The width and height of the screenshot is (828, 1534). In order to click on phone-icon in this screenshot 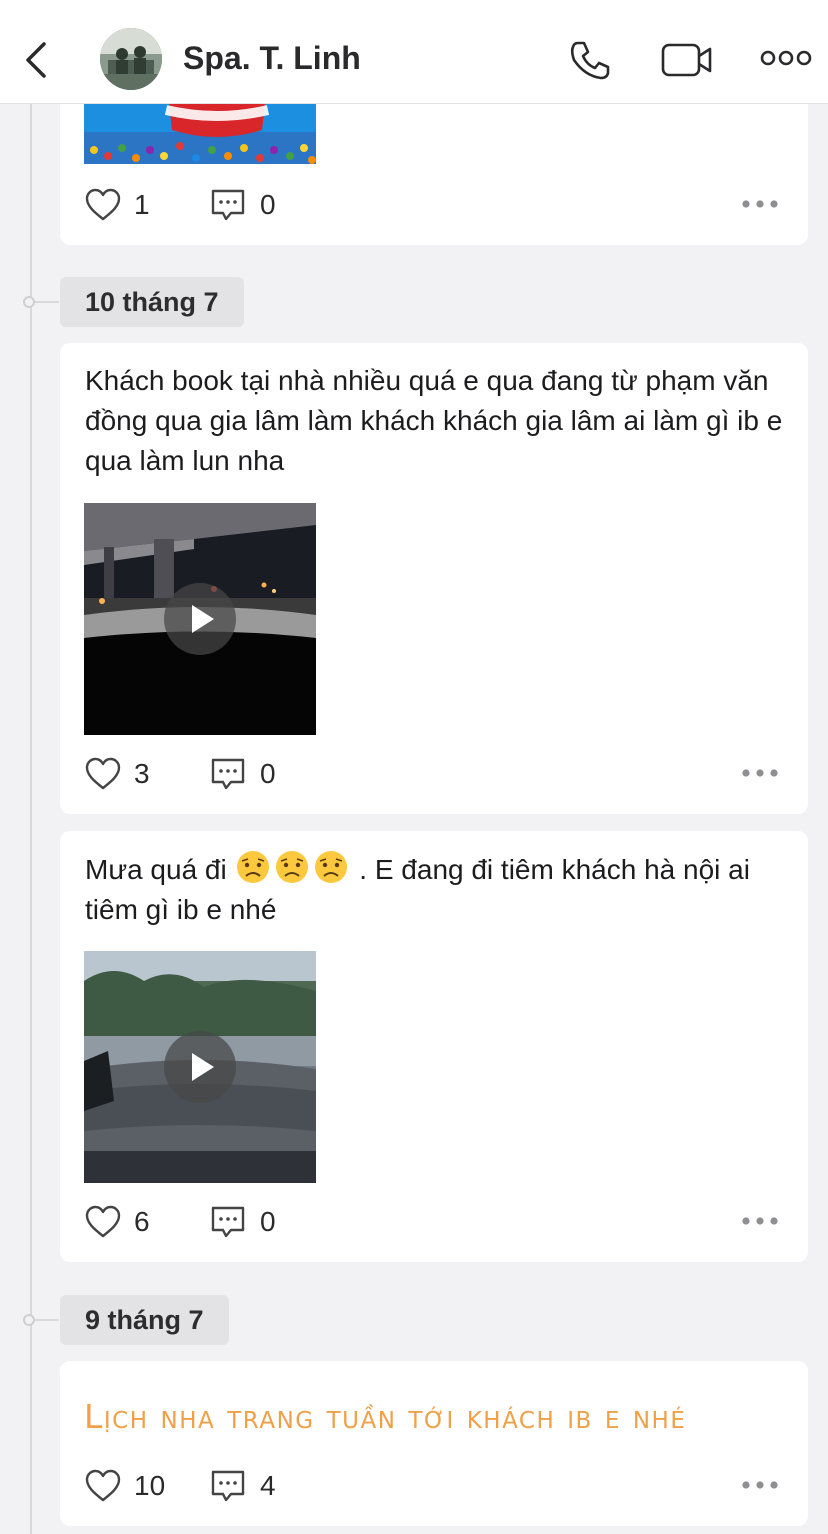, I will do `click(590, 60)`.